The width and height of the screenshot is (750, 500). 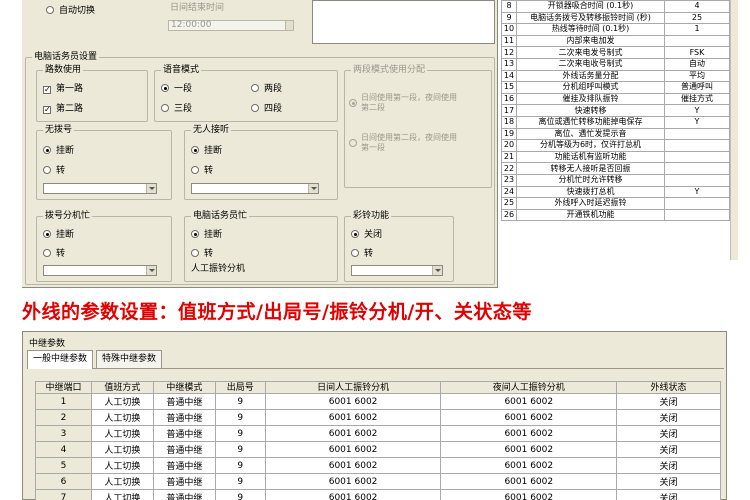 I want to click on table-row: 7 人工切换 普通中继 9 6001 6002 6001 6002 关闭, so click(x=378, y=494).